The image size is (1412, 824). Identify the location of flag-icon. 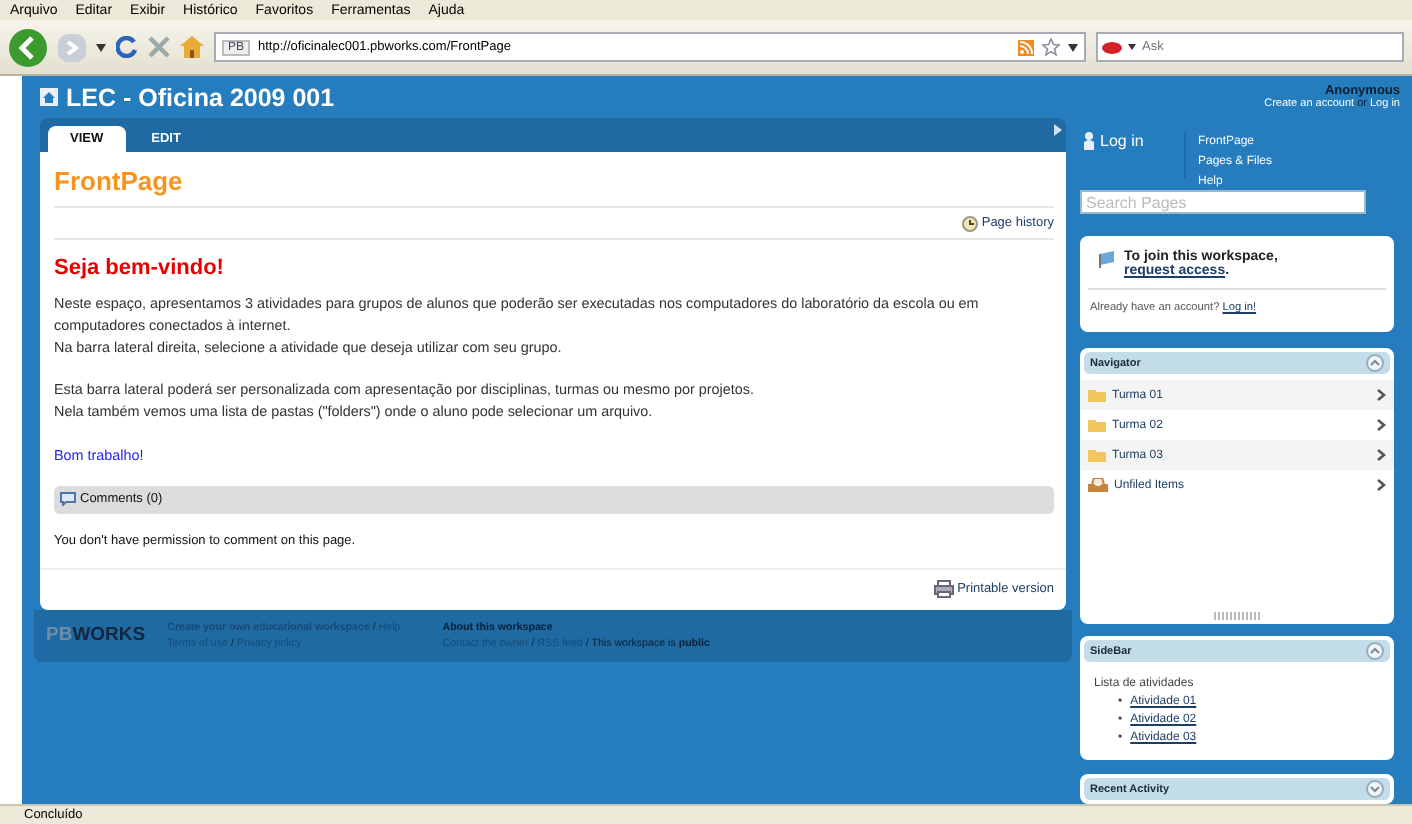
(1107, 259).